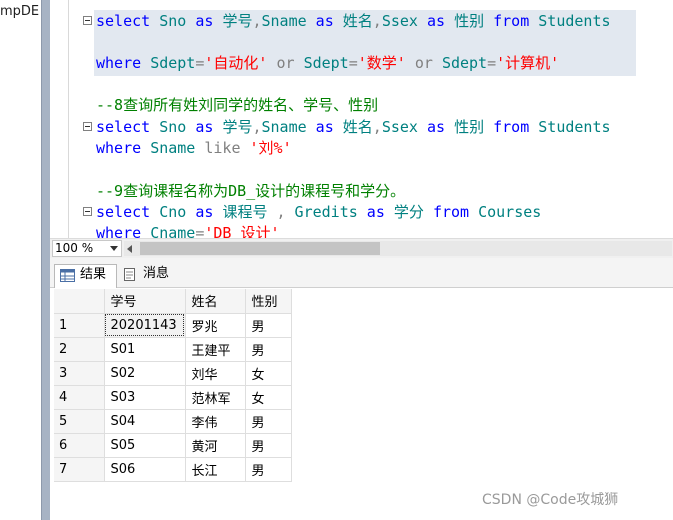  I want to click on code-token: from, so click(511, 21).